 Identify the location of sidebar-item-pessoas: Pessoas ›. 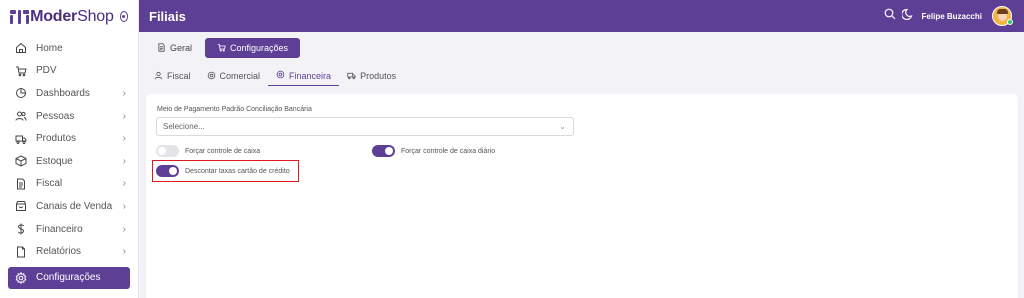
(69, 116).